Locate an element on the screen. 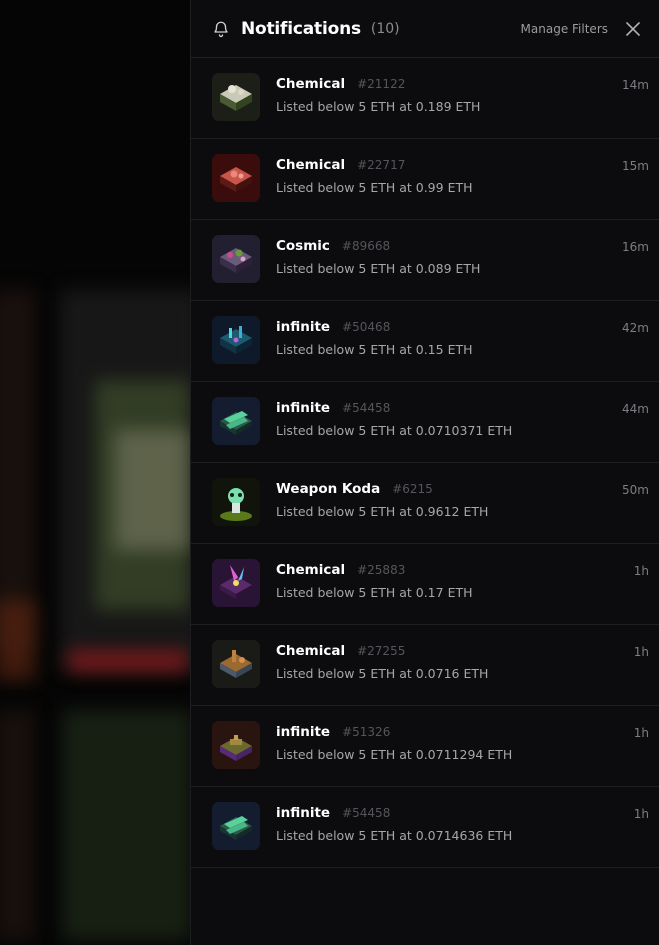 The width and height of the screenshot is (659, 945). timestamp: 50m is located at coordinates (635, 490).